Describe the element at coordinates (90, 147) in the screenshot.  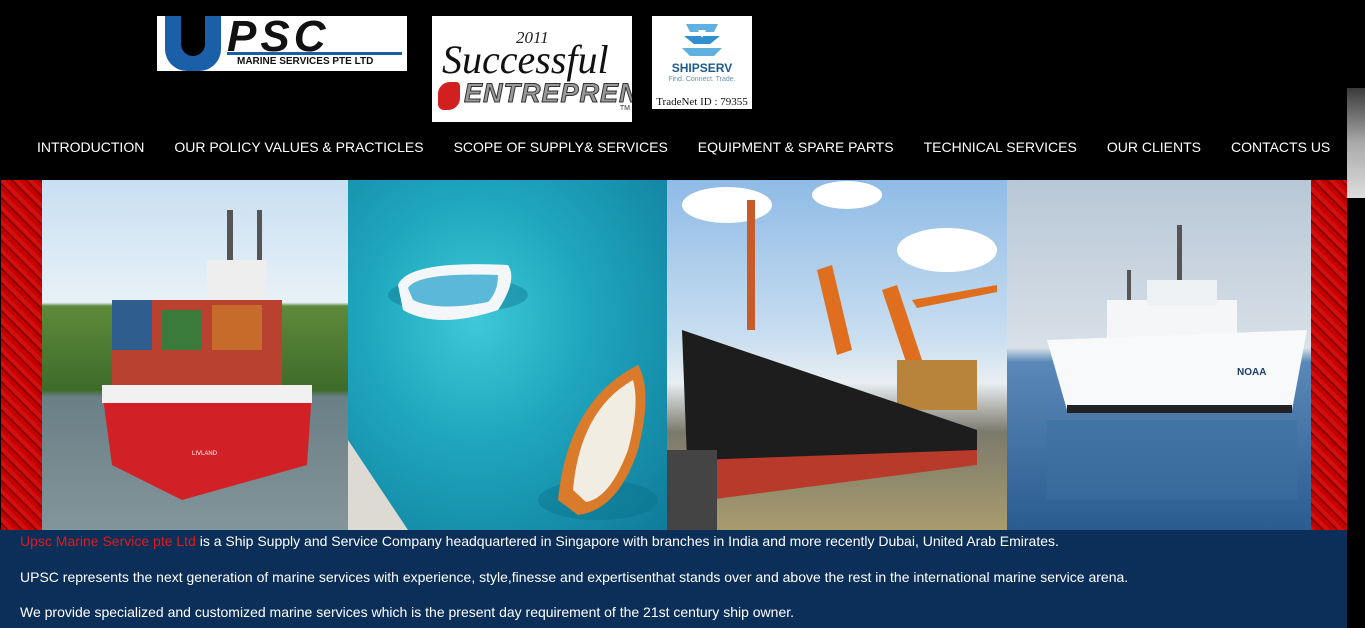
I see `nav-introduction: INTRODUCTION` at that location.